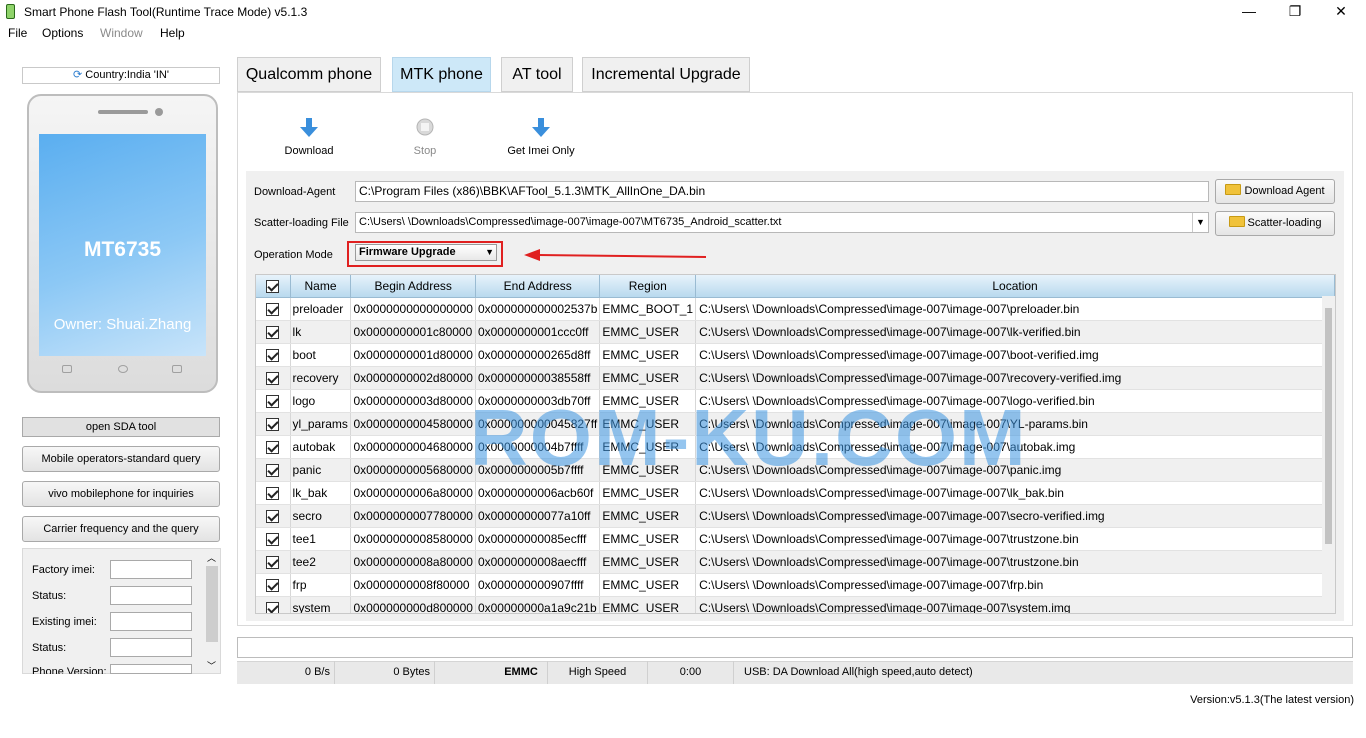 This screenshot has height=738, width=1366. I want to click on column-header-location: Location, so click(1015, 286).